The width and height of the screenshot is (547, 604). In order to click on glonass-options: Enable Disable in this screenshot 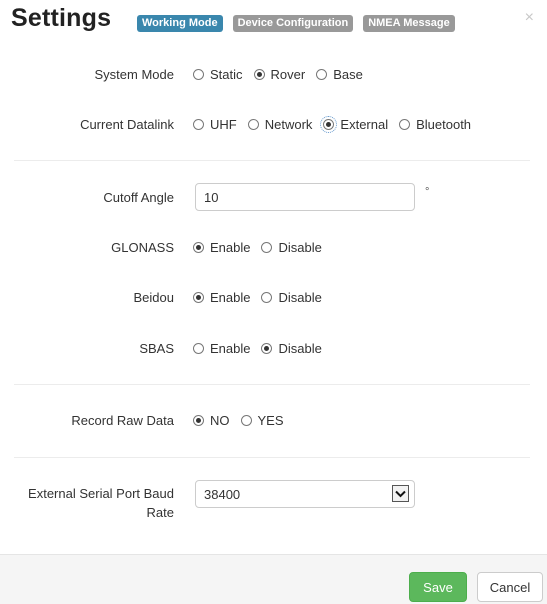, I will do `click(263, 247)`.